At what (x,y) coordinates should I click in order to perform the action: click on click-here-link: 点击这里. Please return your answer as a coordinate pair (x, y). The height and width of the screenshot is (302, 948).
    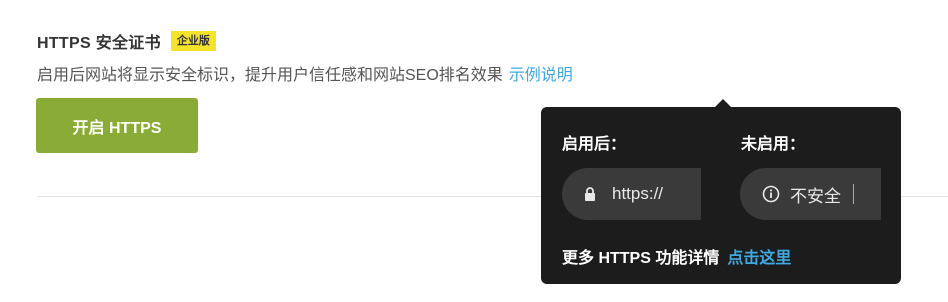
    Looking at the image, I should click on (759, 258).